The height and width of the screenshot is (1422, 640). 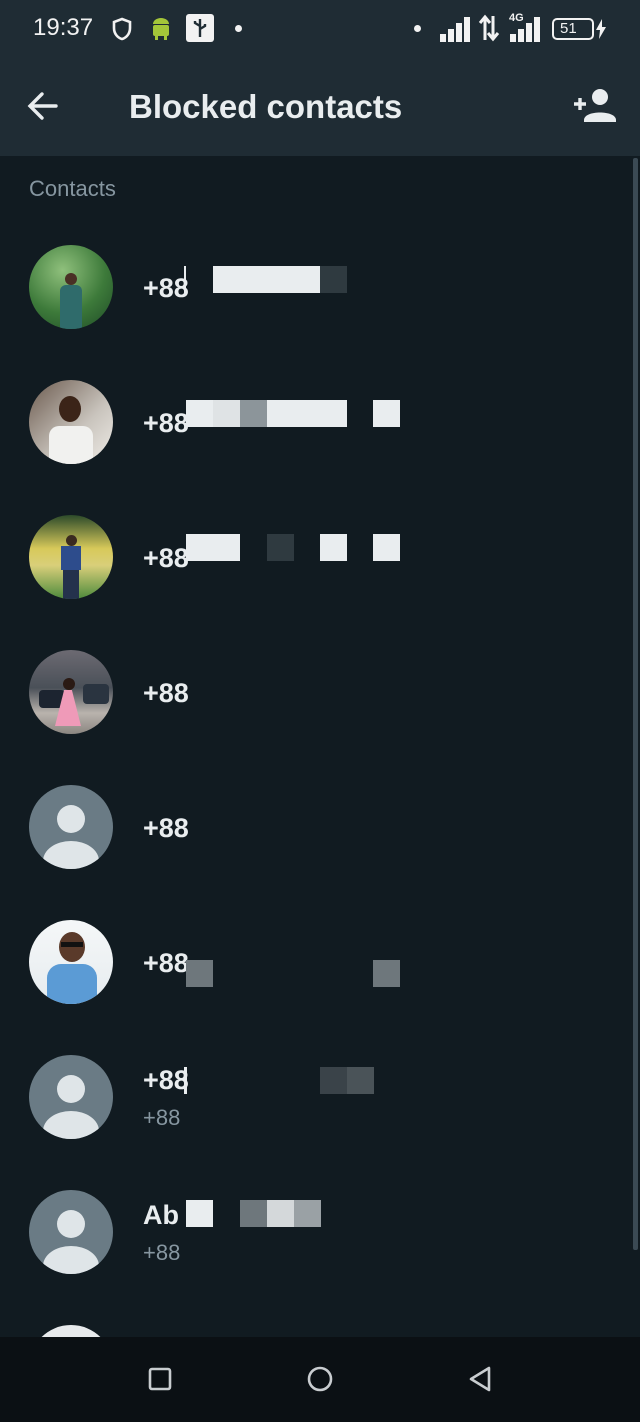 What do you see at coordinates (480, 1379) in the screenshot?
I see `back-triangle-icon` at bounding box center [480, 1379].